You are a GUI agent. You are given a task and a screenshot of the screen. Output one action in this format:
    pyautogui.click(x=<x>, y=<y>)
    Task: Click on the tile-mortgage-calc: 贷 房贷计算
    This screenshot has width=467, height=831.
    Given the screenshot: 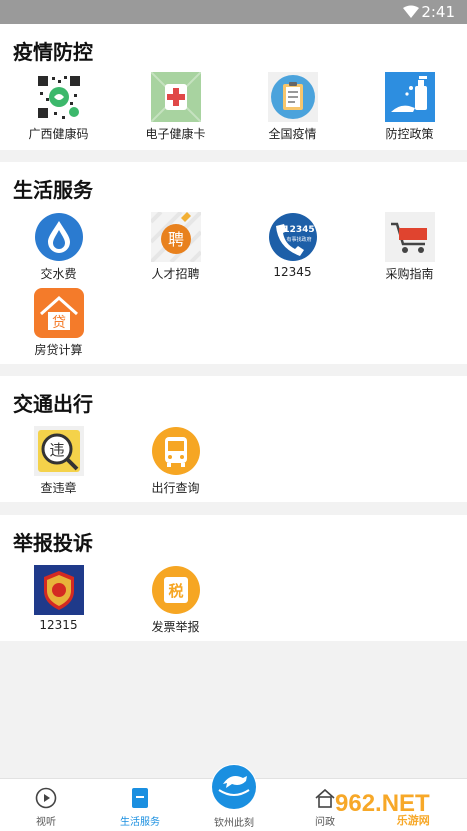 What is the action you would take?
    pyautogui.click(x=58, y=323)
    